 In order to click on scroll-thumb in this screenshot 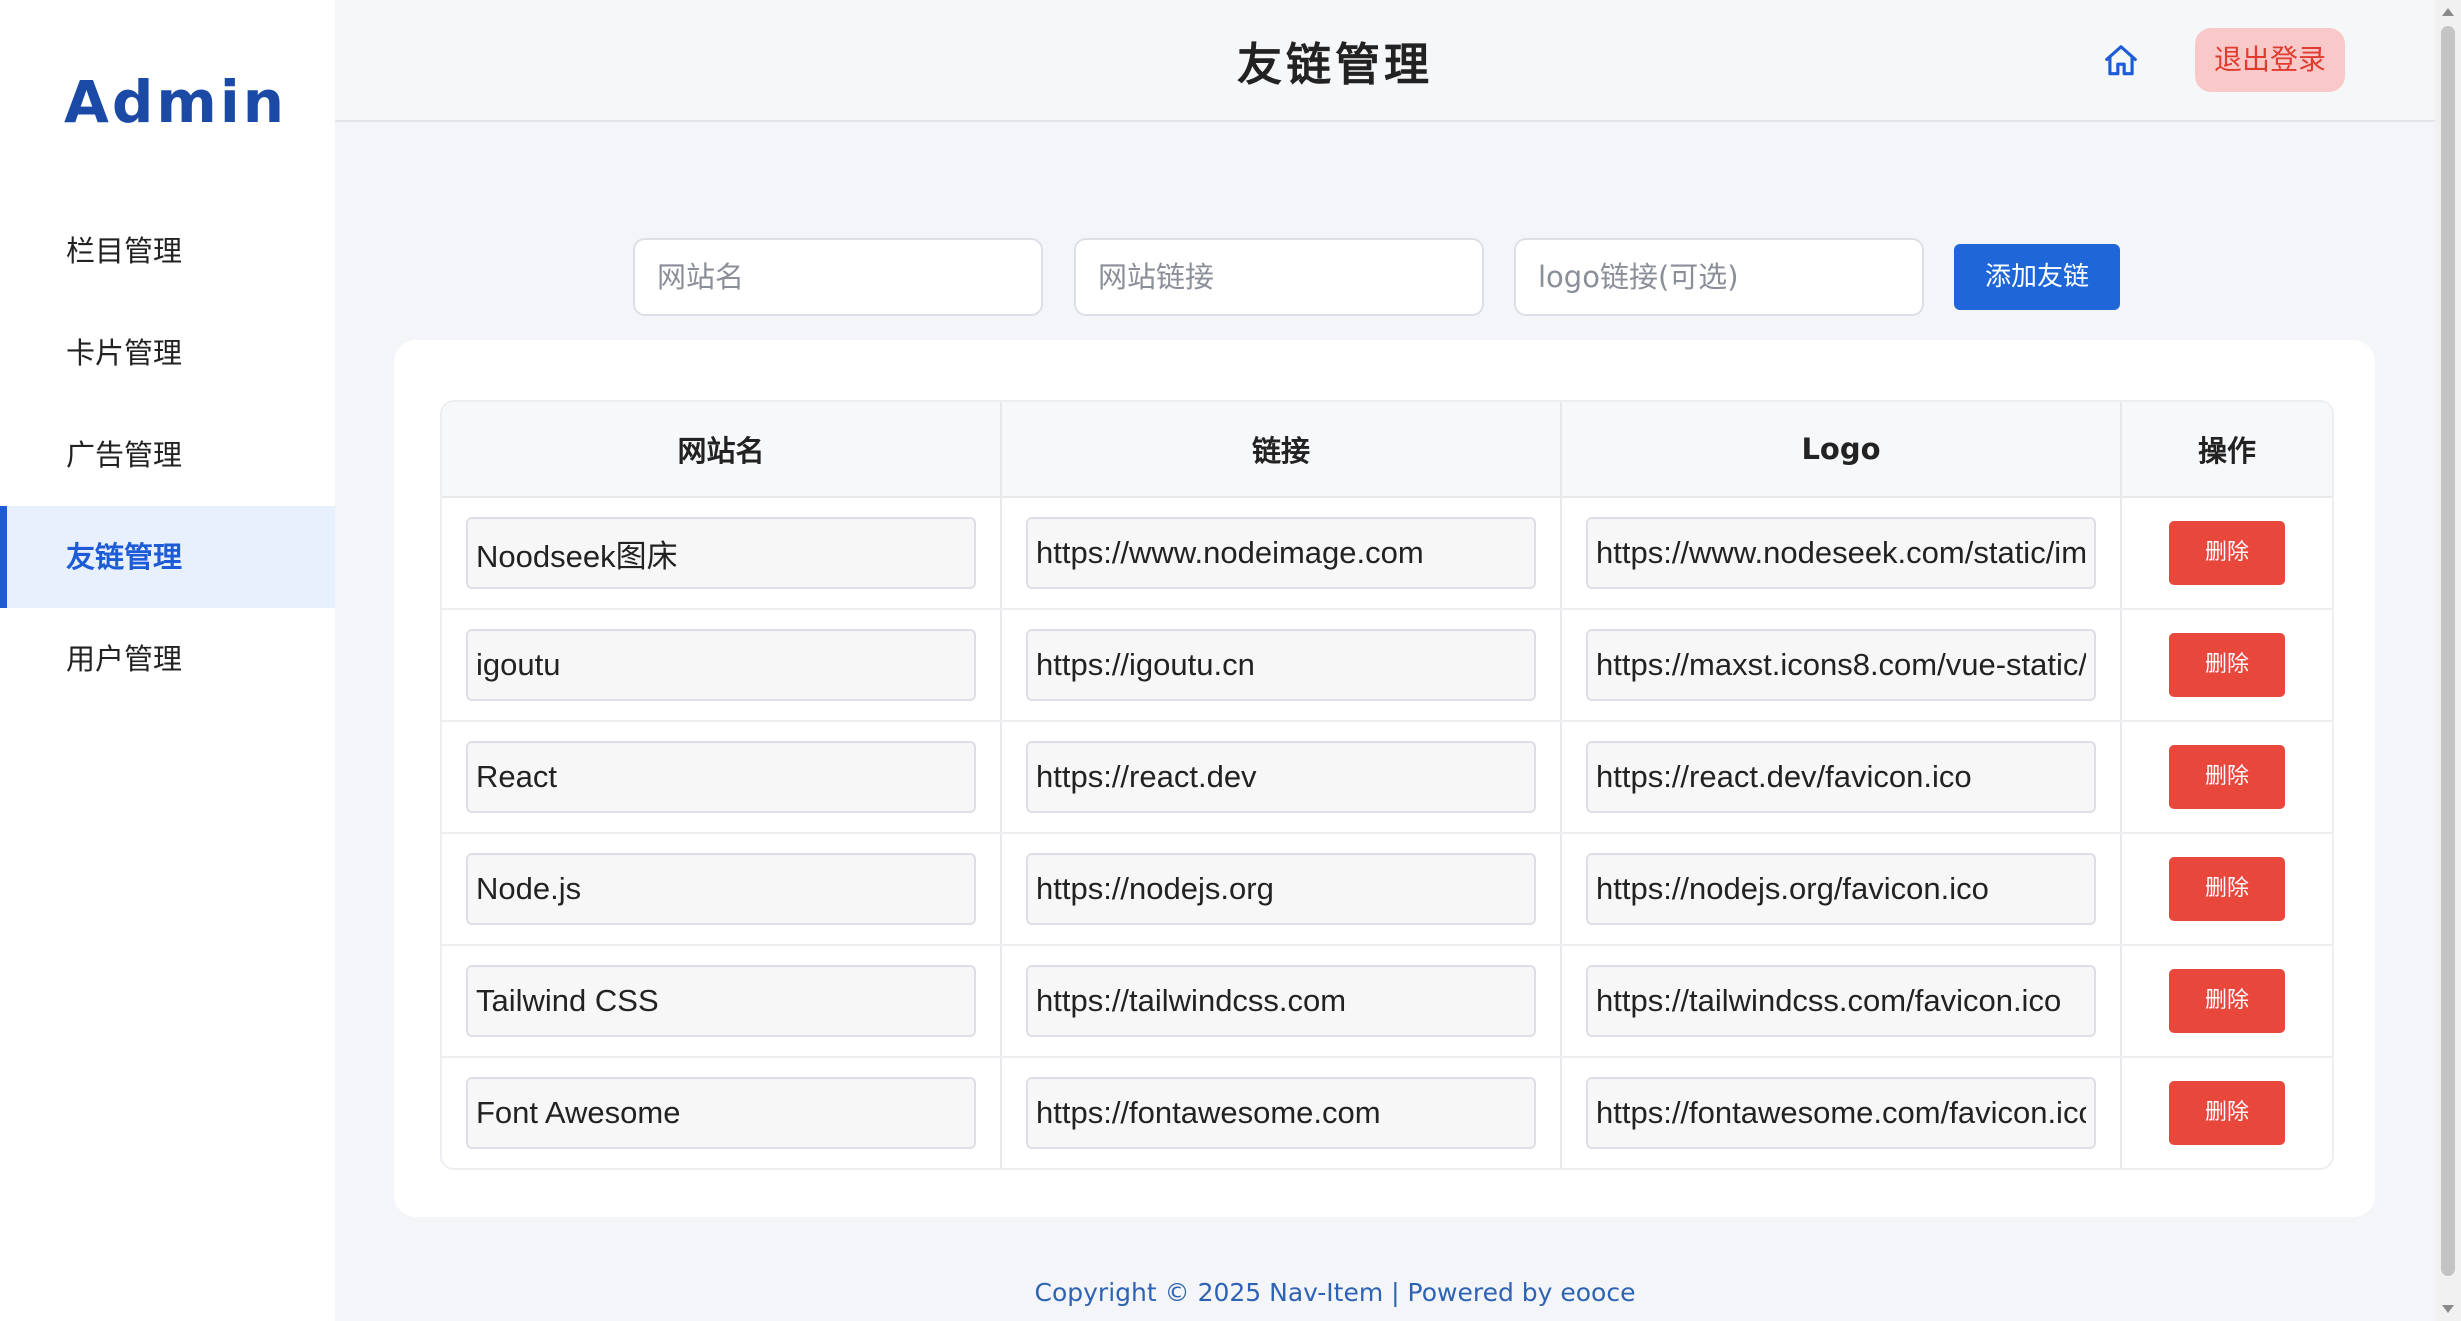, I will do `click(2448, 651)`.